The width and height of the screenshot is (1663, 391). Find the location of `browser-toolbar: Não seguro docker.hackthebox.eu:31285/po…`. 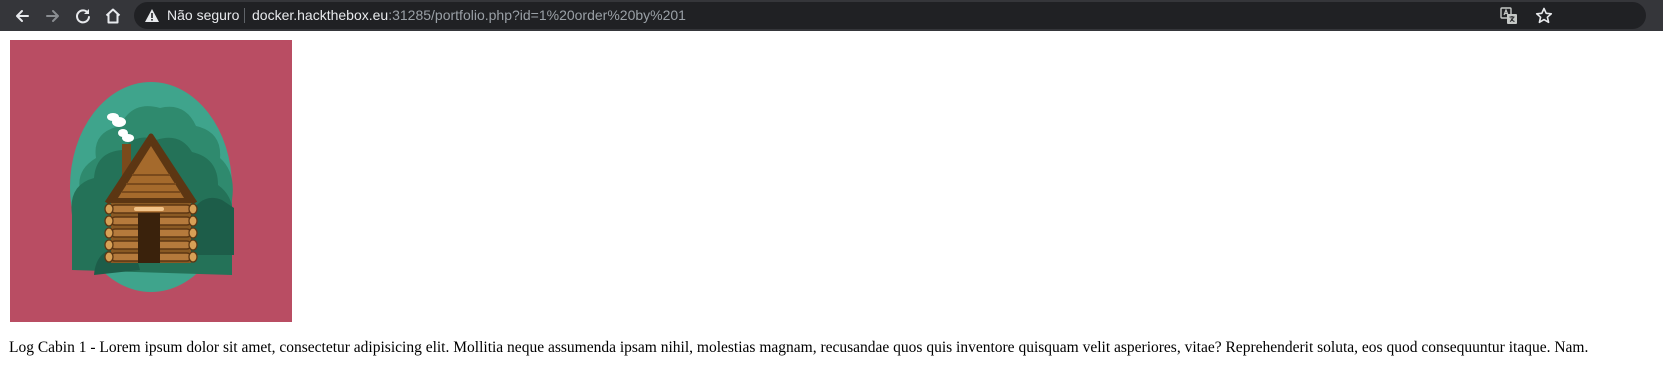

browser-toolbar: Não seguro docker.hackthebox.eu:31285/po… is located at coordinates (831, 15).